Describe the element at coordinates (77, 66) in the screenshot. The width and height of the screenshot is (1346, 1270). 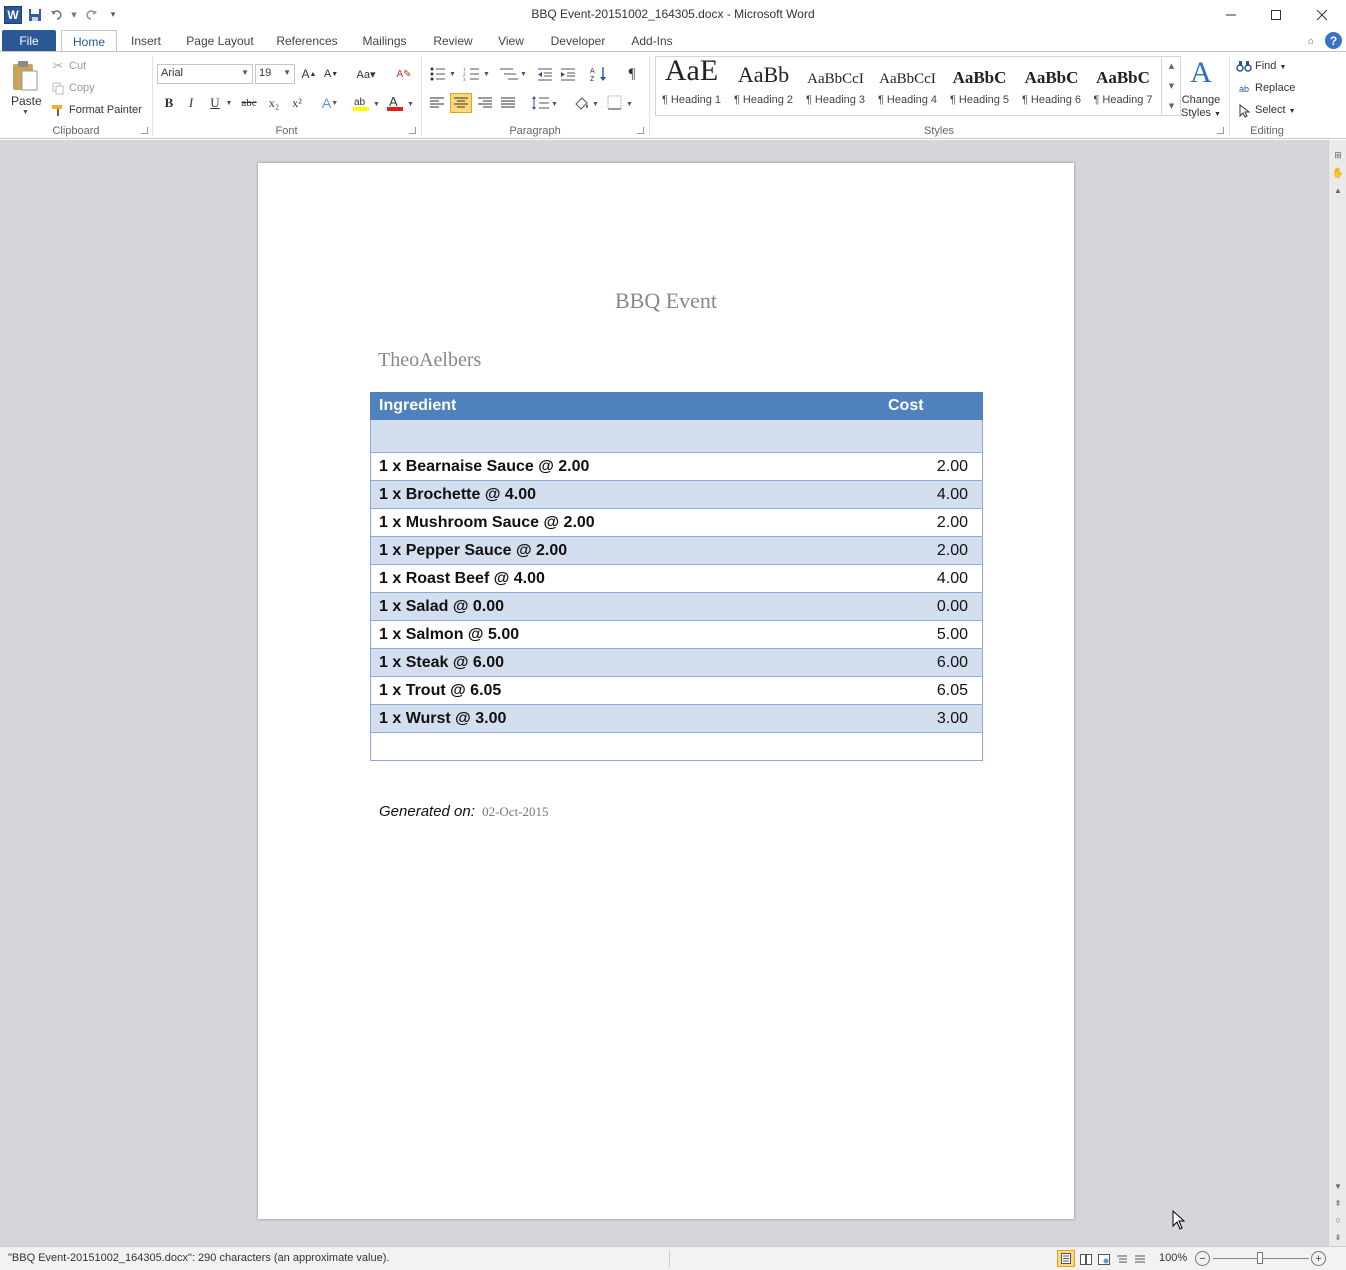
I see `cut-button: Cut` at that location.